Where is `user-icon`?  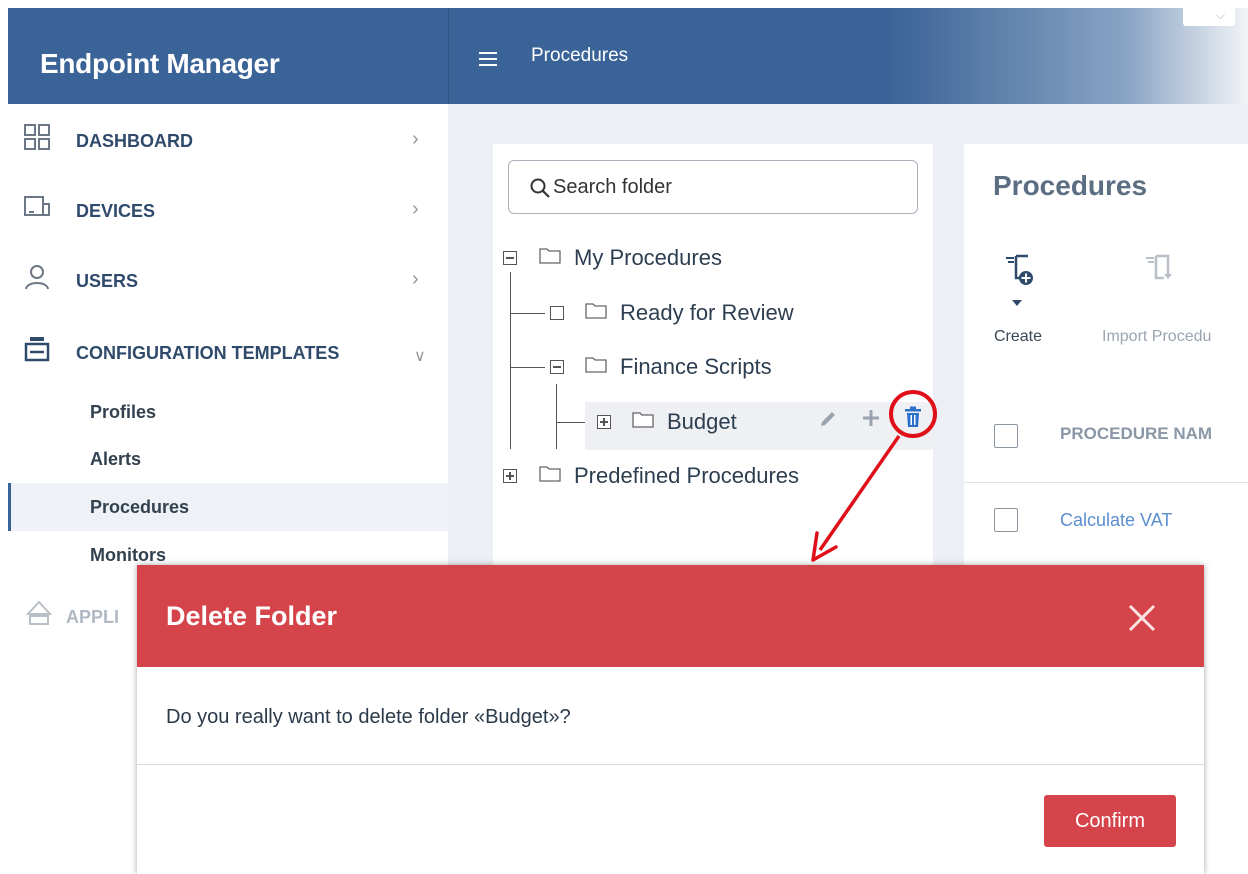
user-icon is located at coordinates (37, 277).